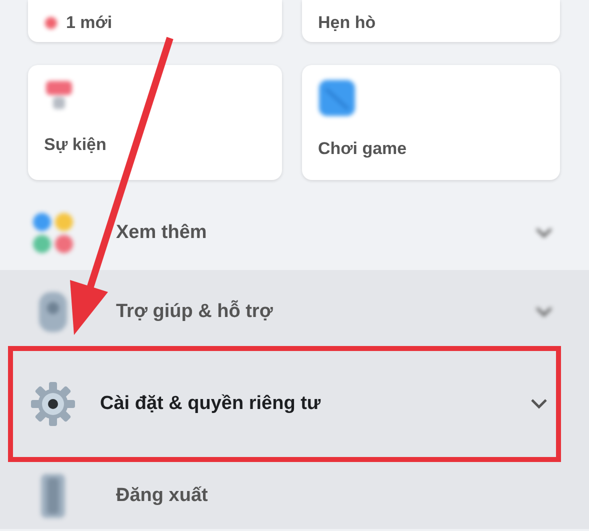 The width and height of the screenshot is (589, 531). What do you see at coordinates (431, 122) in the screenshot?
I see `shortcut-card: Chơi game` at bounding box center [431, 122].